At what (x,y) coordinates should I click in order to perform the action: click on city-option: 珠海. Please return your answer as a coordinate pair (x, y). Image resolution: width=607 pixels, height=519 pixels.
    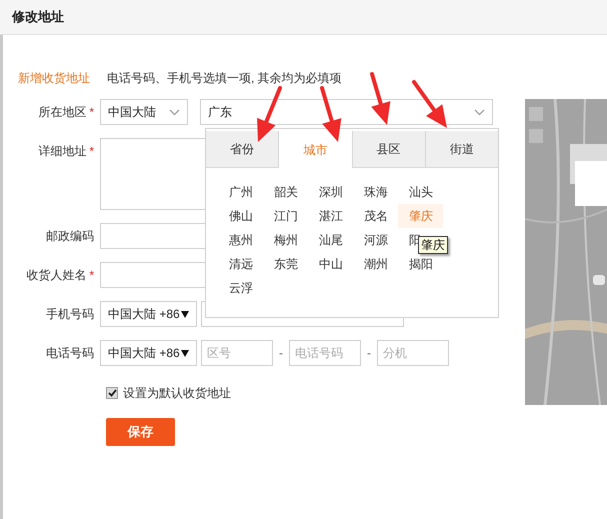
    Looking at the image, I should click on (375, 192).